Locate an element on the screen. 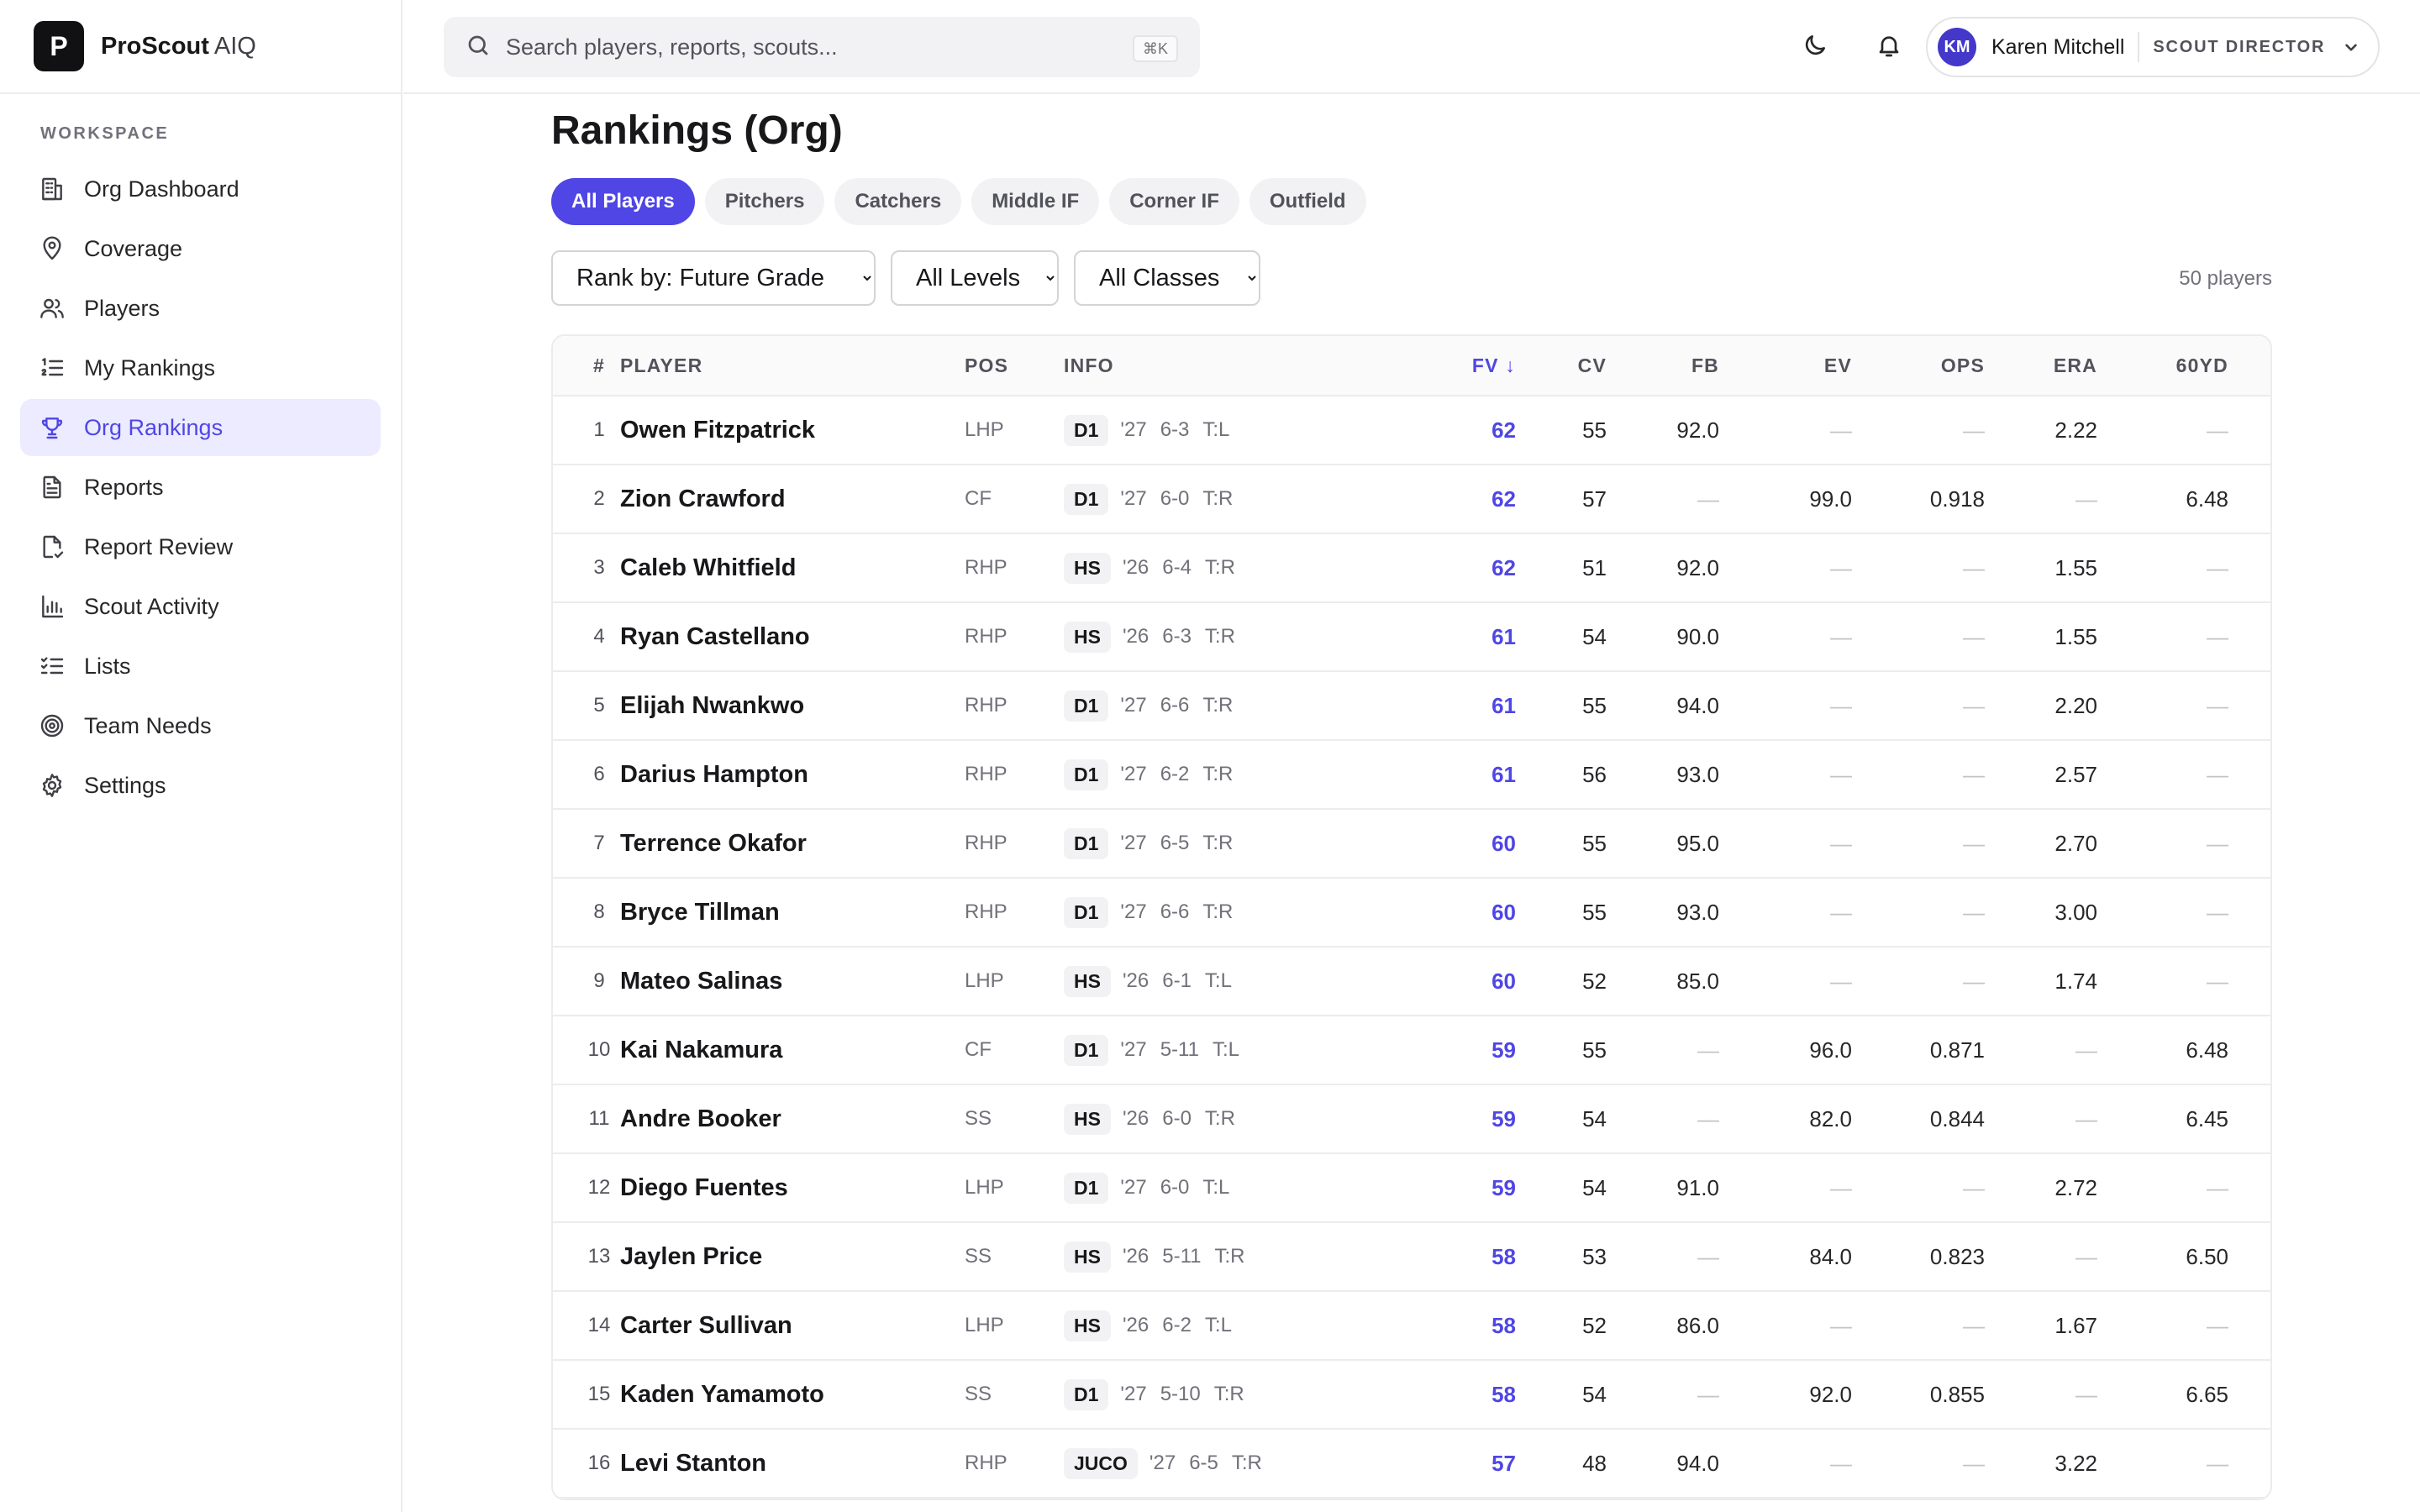  player-name: Zion Crawford is located at coordinates (793, 499).